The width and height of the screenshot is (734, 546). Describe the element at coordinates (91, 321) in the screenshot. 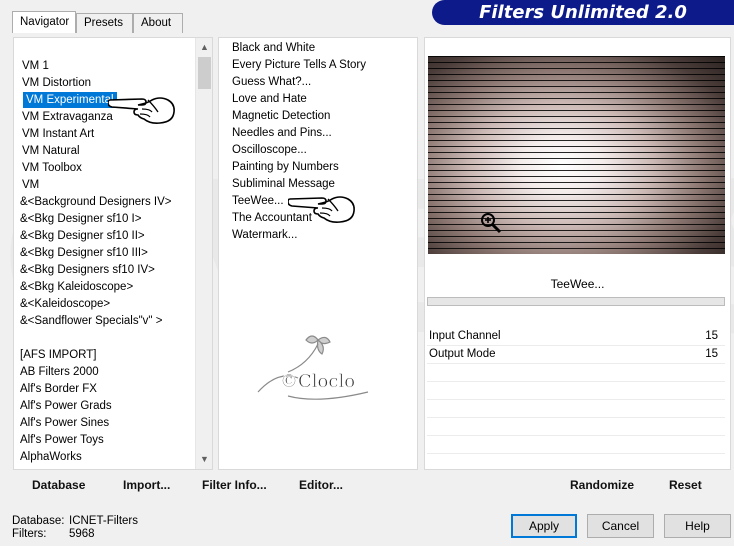

I see `category-item: &<Sandflower Specials"v" >` at that location.